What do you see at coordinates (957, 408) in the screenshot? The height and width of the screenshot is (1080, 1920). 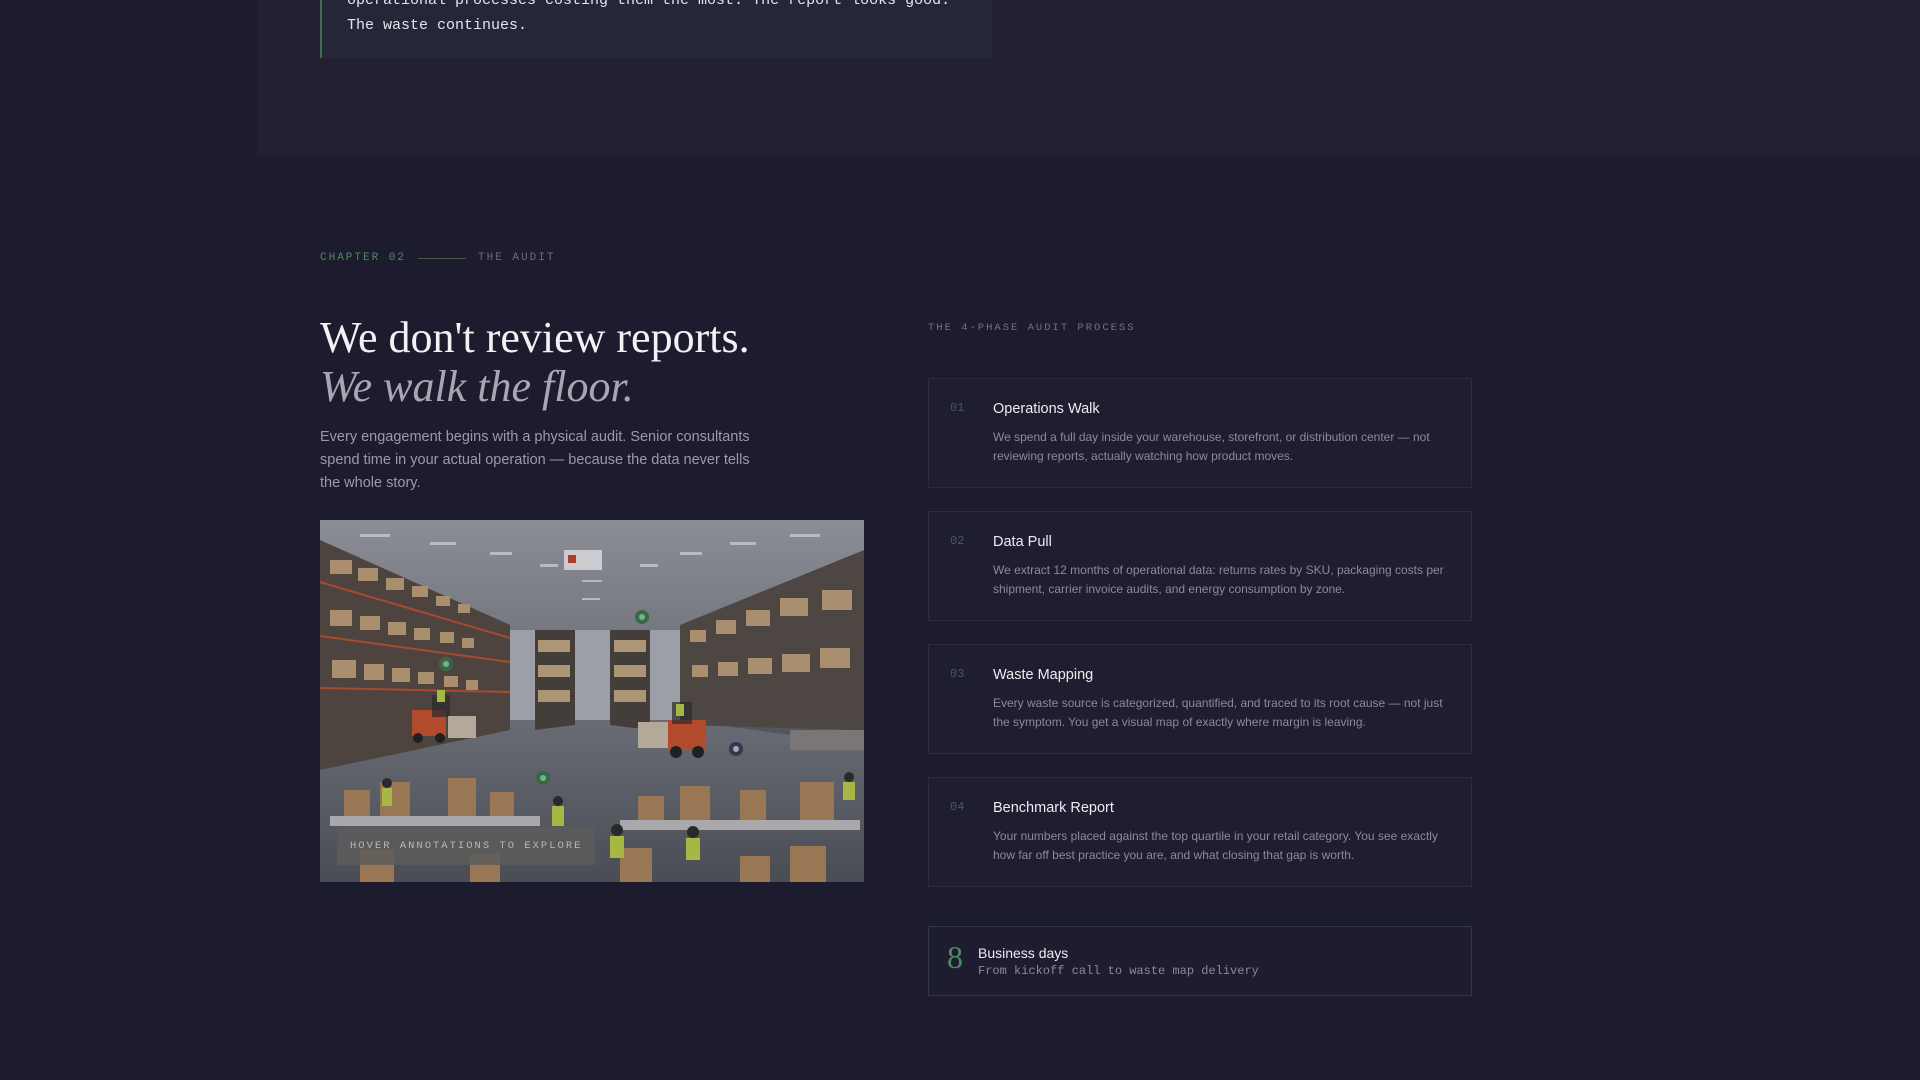 I see `phase-number: 01` at bounding box center [957, 408].